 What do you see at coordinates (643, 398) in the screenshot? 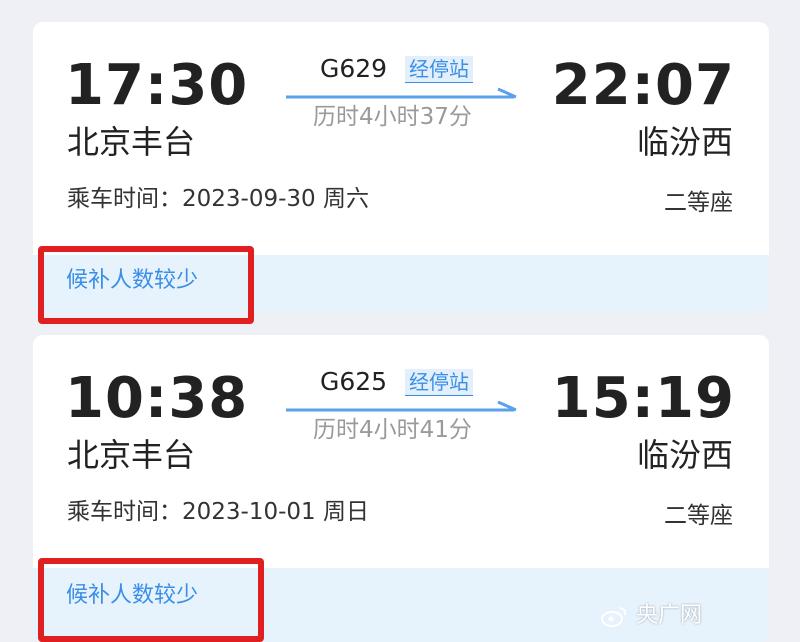
I see `arrival-time: 15:19` at bounding box center [643, 398].